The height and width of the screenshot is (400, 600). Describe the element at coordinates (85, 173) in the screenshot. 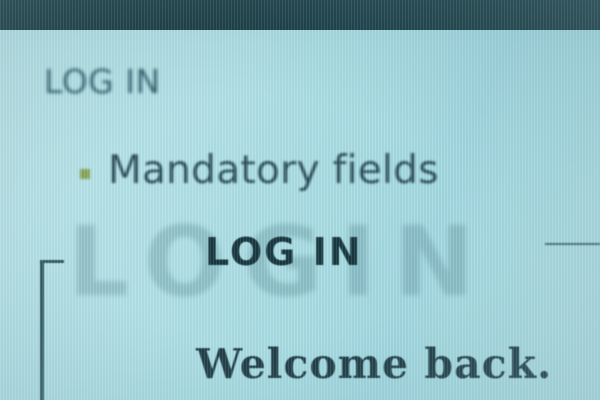

I see `bullet-square-icon` at that location.